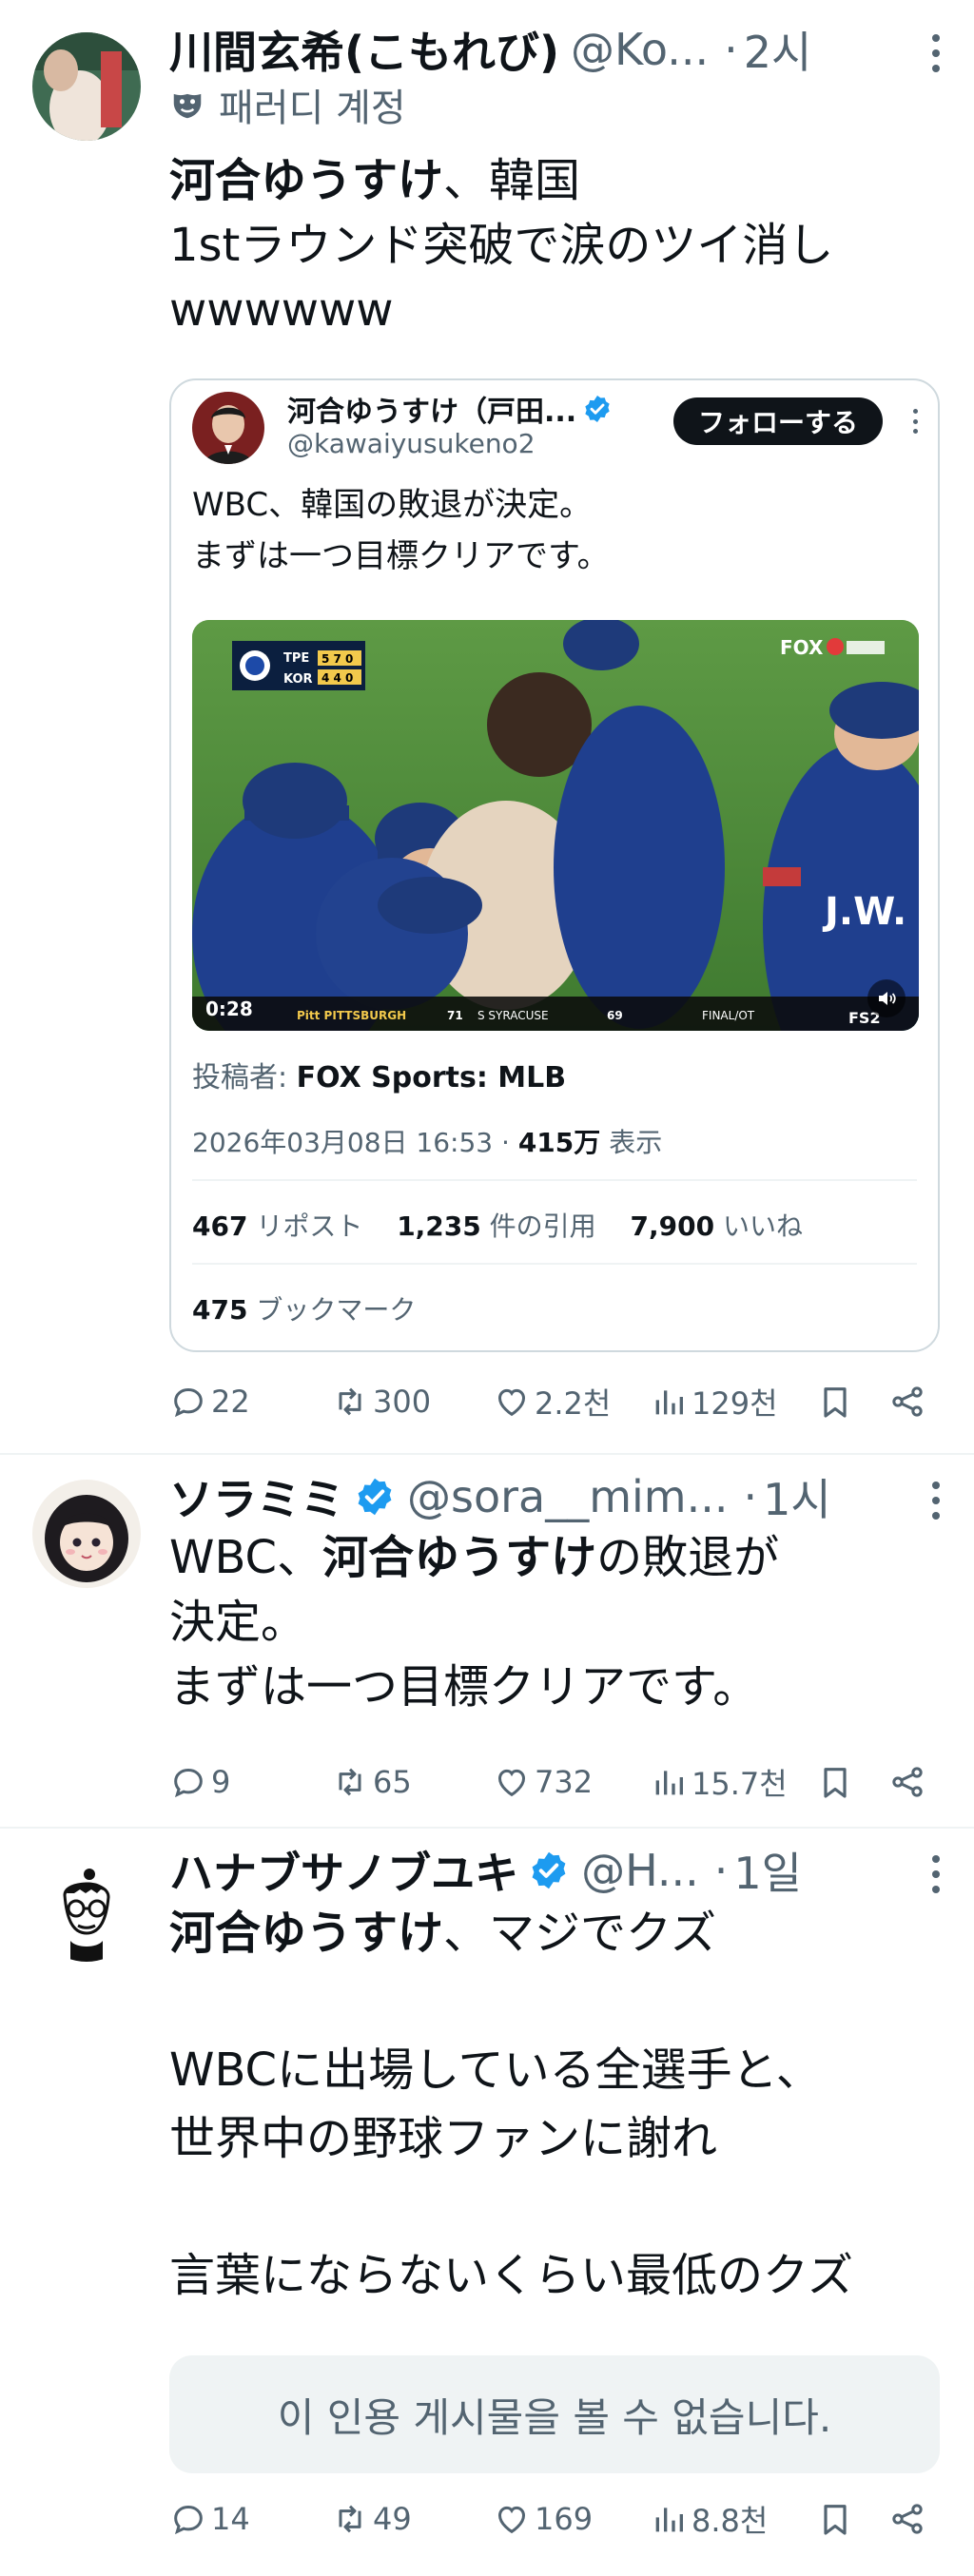 The width and height of the screenshot is (974, 2576). I want to click on quote-text: WBC、韓国の敗退が決定。 まずは一つ目標クリアです。, so click(401, 530).